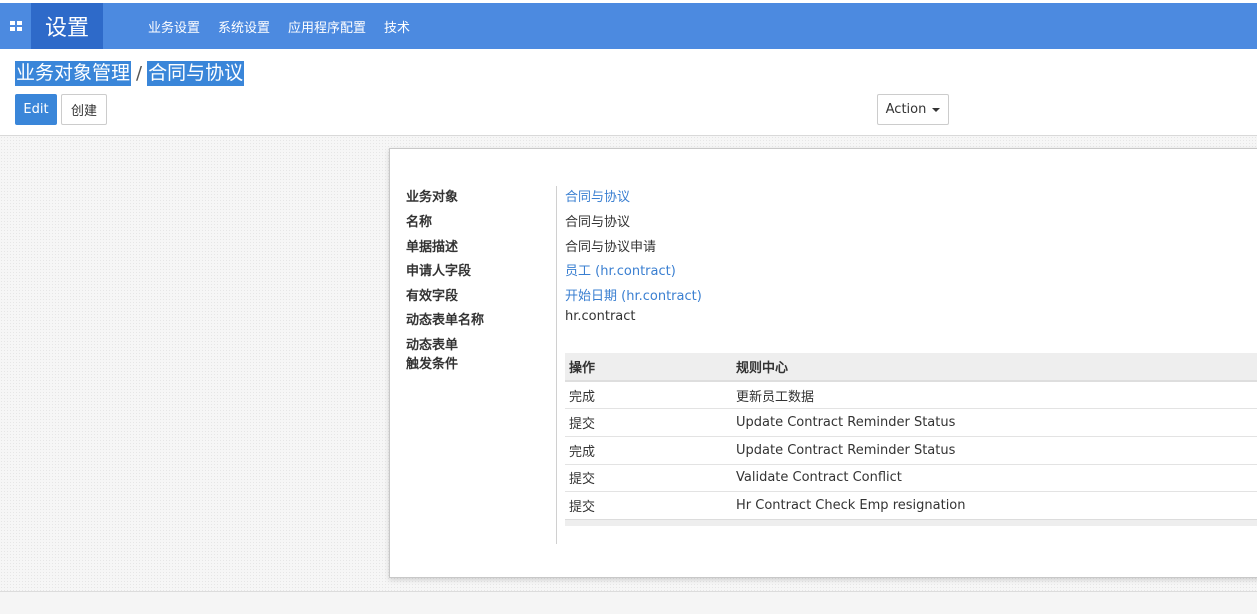 This screenshot has width=1257, height=614. What do you see at coordinates (327, 26) in the screenshot?
I see `menu-item-app-config: 应用程序配置` at bounding box center [327, 26].